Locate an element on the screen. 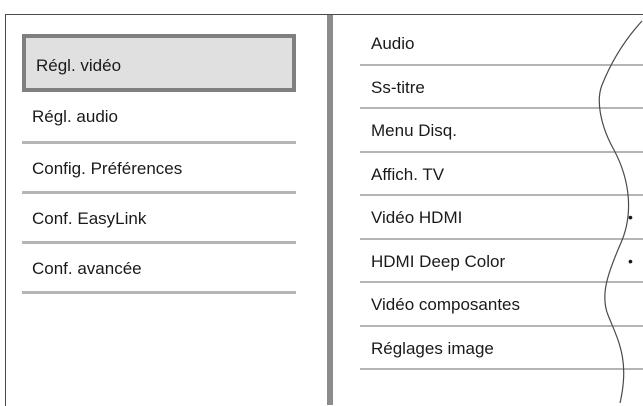  menu-item-preferences: Config. Préférences is located at coordinates (159, 169).